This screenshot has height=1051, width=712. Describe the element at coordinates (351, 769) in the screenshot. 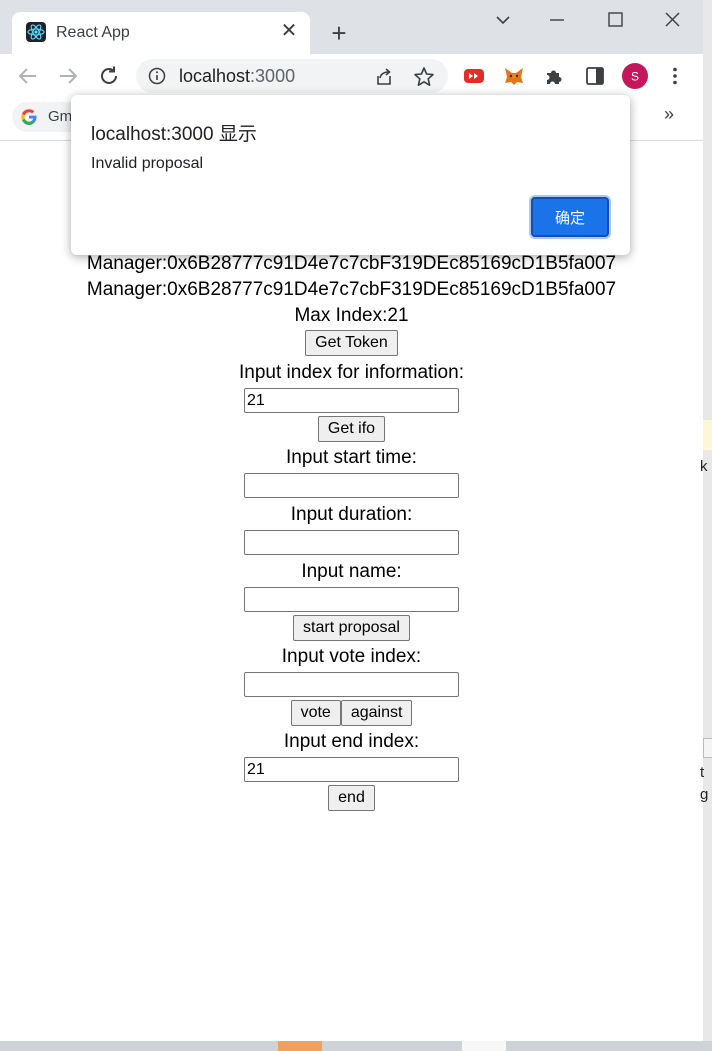

I see `end-index-input` at that location.